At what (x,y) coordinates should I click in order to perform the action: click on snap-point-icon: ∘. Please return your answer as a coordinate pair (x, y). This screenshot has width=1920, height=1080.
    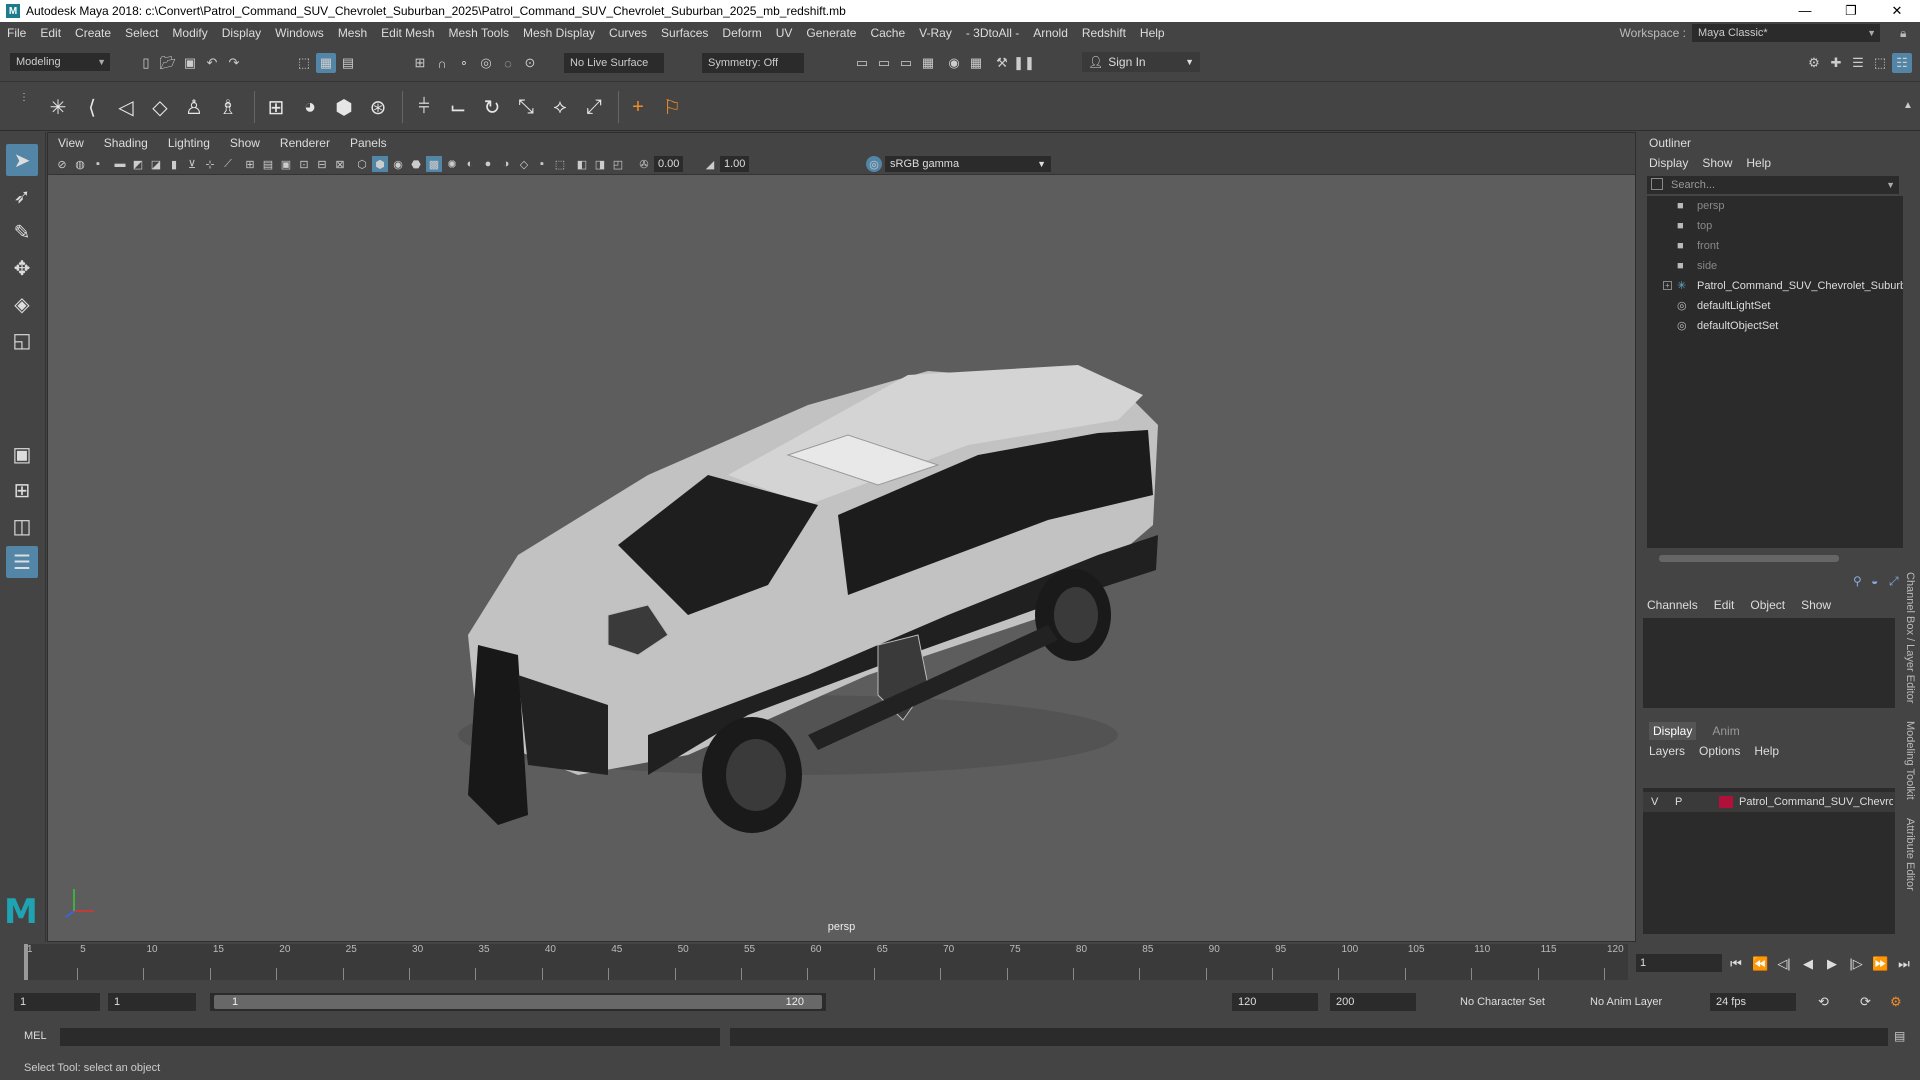
    Looking at the image, I should click on (464, 63).